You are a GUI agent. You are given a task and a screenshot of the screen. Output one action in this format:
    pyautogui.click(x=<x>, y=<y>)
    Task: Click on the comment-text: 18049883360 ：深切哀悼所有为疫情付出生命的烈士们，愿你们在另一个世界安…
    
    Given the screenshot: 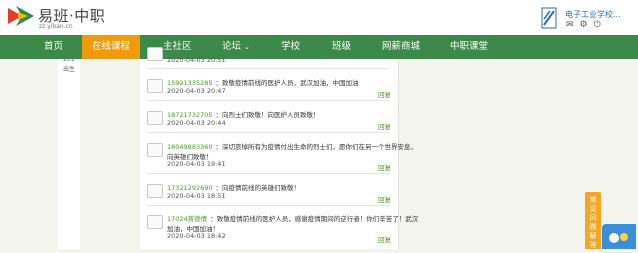 What is the action you would take?
    pyautogui.click(x=292, y=147)
    